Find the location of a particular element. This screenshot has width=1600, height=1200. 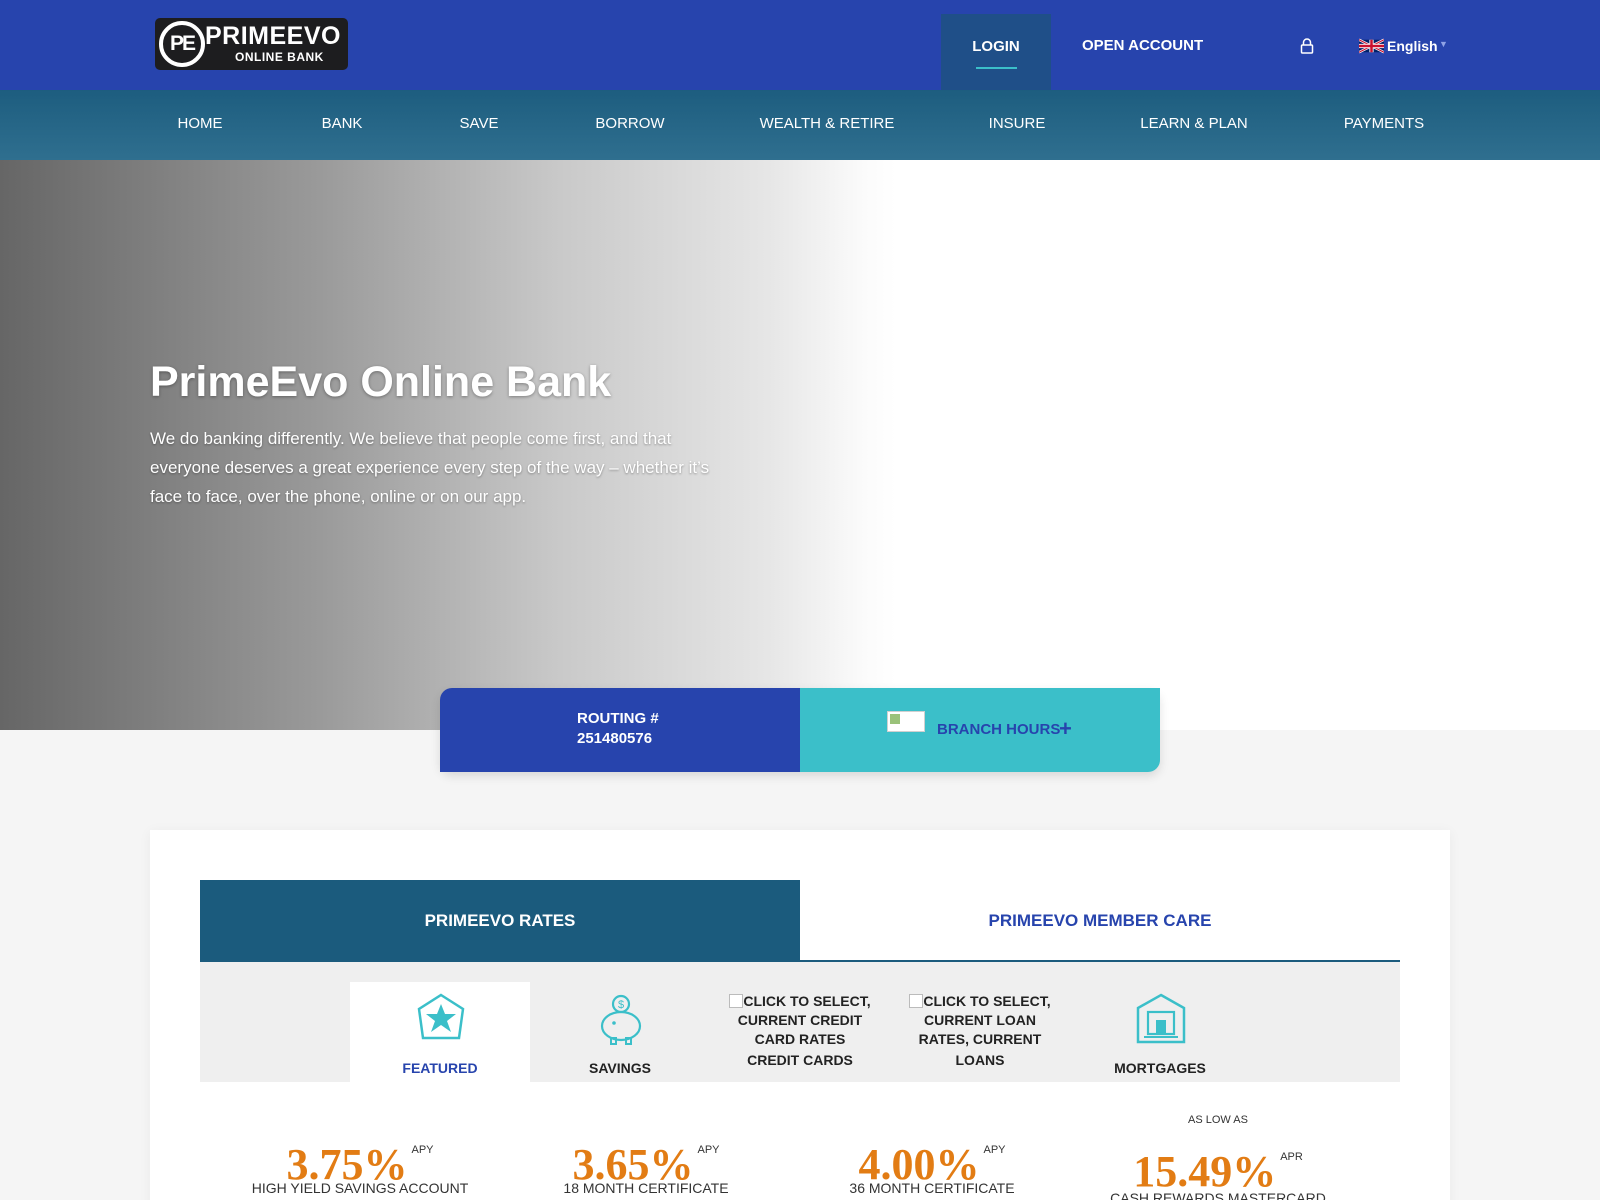

login-underline is located at coordinates (996, 68).